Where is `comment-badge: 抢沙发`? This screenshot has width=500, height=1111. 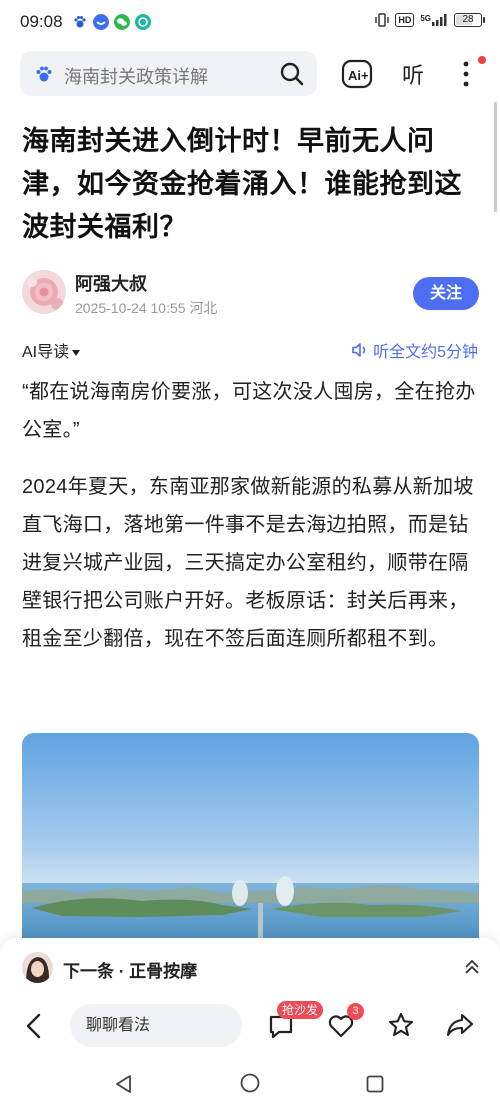
comment-badge: 抢沙发 is located at coordinates (300, 1010).